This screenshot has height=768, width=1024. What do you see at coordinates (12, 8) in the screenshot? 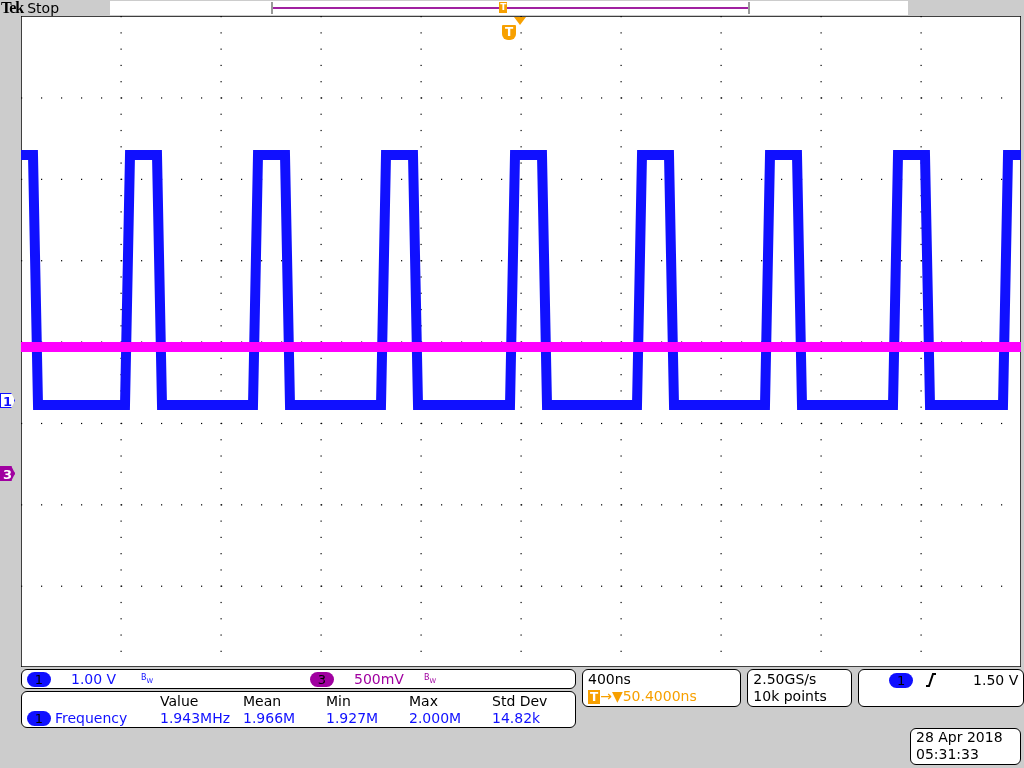
I see `brand-label: Tek` at bounding box center [12, 8].